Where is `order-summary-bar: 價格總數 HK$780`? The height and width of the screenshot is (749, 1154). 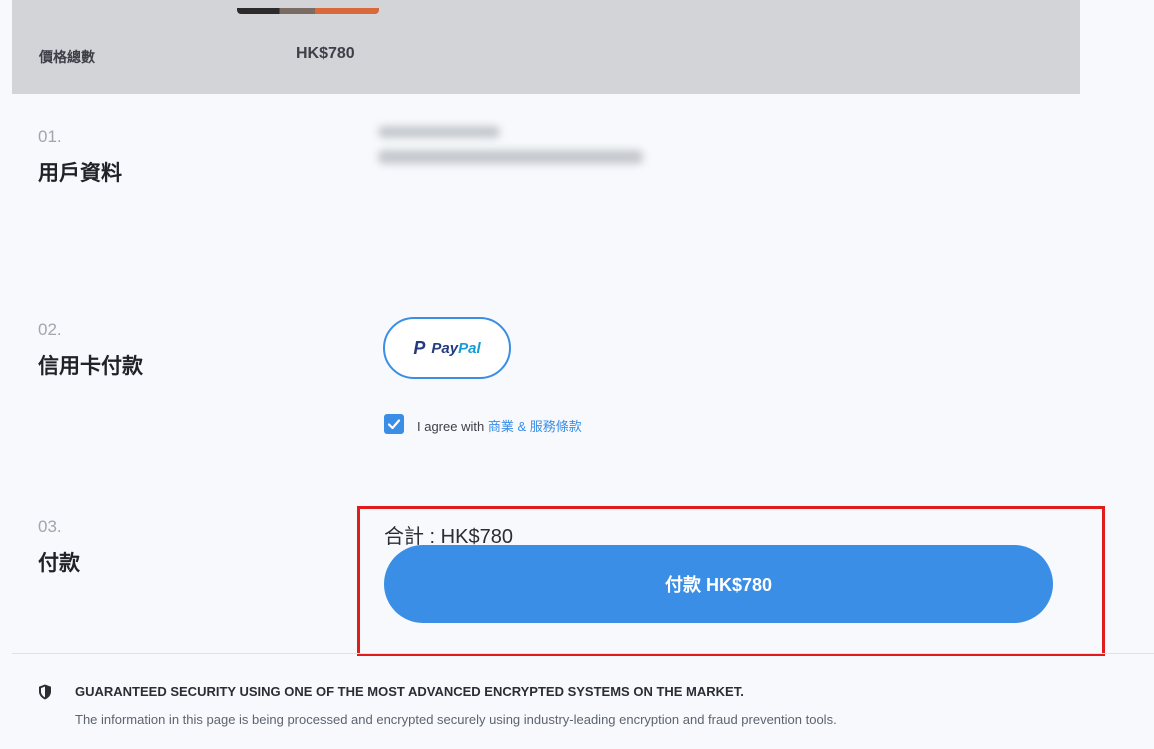 order-summary-bar: 價格總數 HK$780 is located at coordinates (546, 47).